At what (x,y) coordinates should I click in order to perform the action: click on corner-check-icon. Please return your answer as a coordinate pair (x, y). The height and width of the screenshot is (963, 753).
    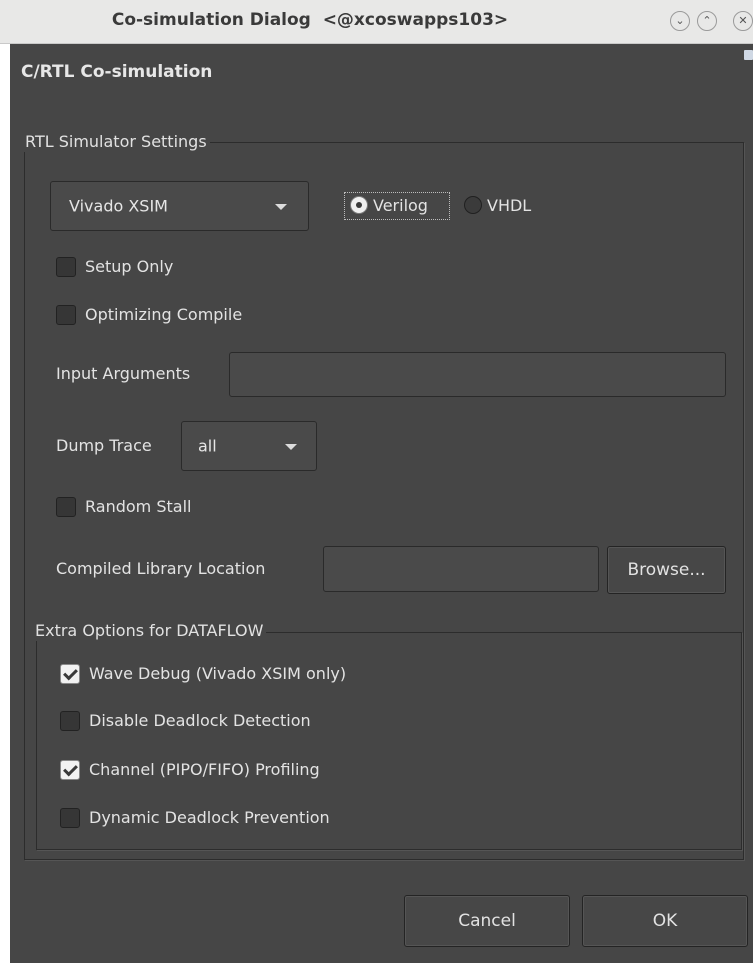
    Looking at the image, I should click on (748, 55).